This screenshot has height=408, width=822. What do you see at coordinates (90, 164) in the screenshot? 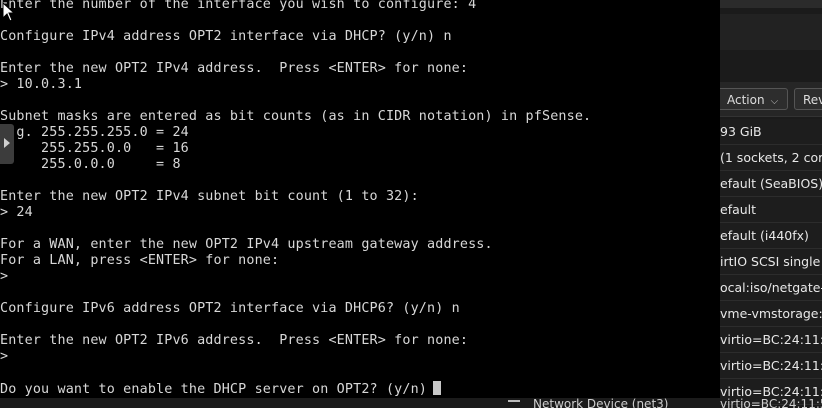
I see `console-line: 255.0.0.0 = 8` at bounding box center [90, 164].